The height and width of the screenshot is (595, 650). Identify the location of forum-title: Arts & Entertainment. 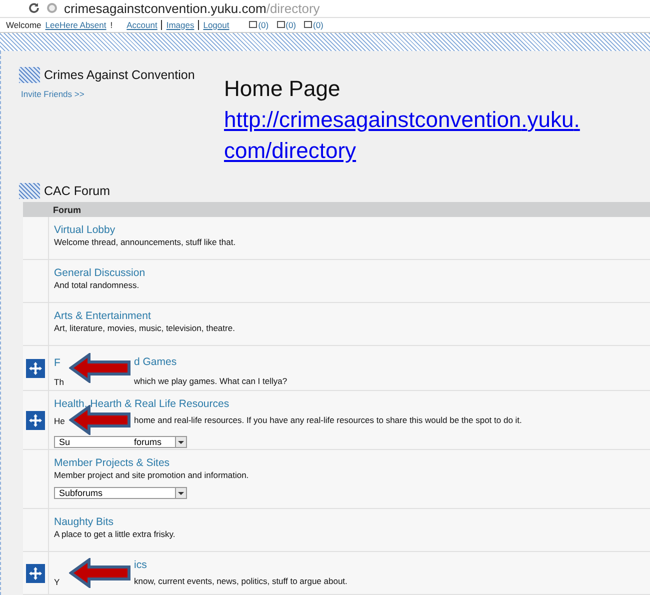
(144, 316).